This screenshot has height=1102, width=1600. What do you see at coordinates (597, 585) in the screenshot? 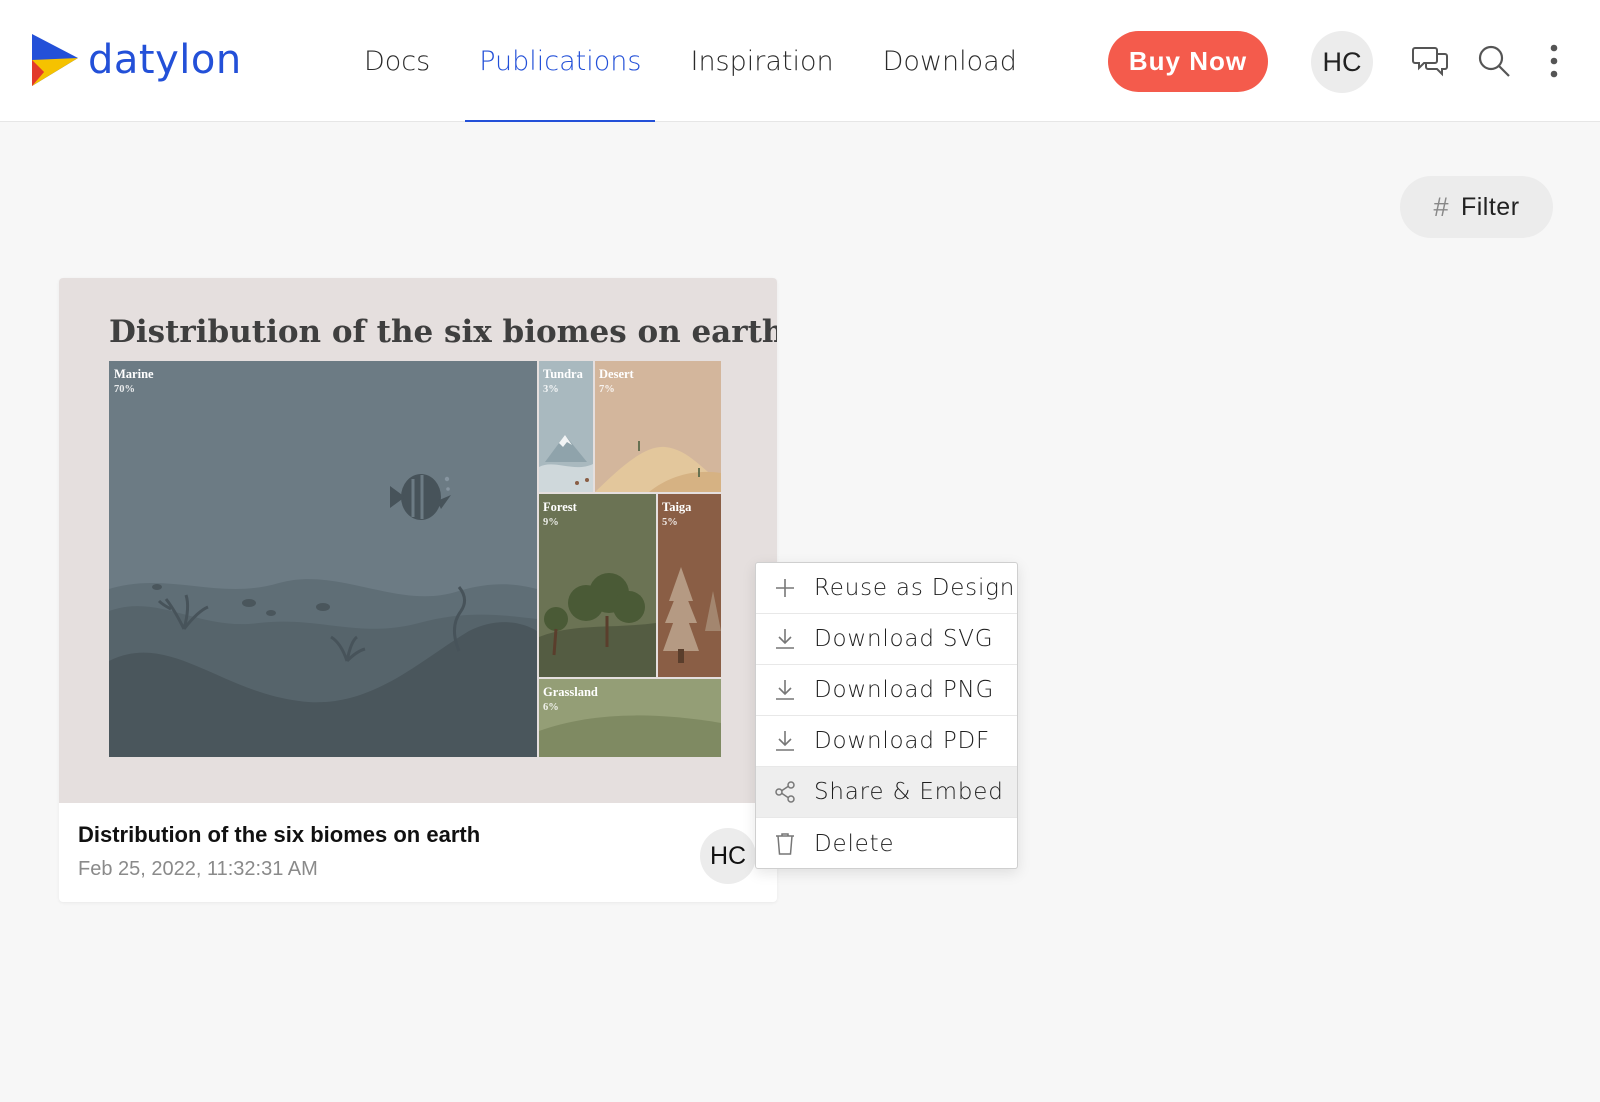
I see `treemap-tile-forest: Forest 9%` at bounding box center [597, 585].